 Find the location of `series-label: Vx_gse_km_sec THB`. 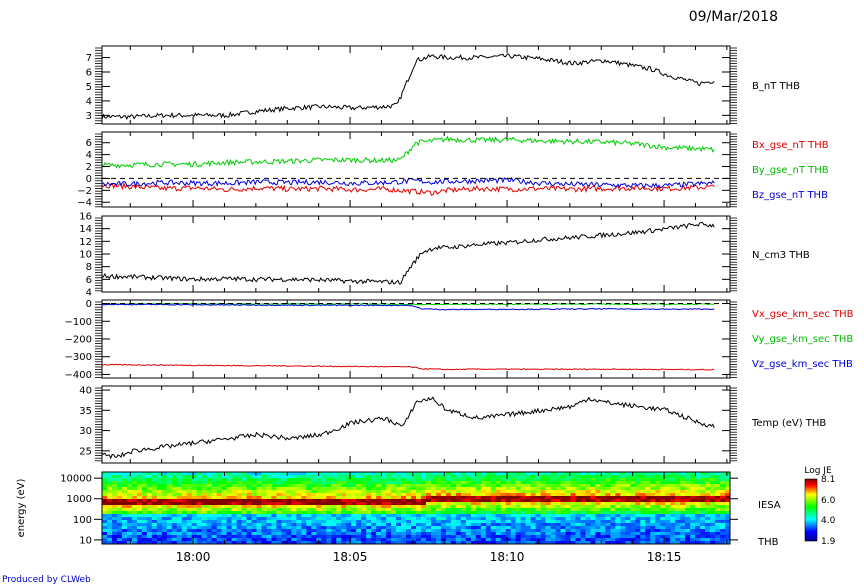

series-label: Vx_gse_km_sec THB is located at coordinates (803, 314).